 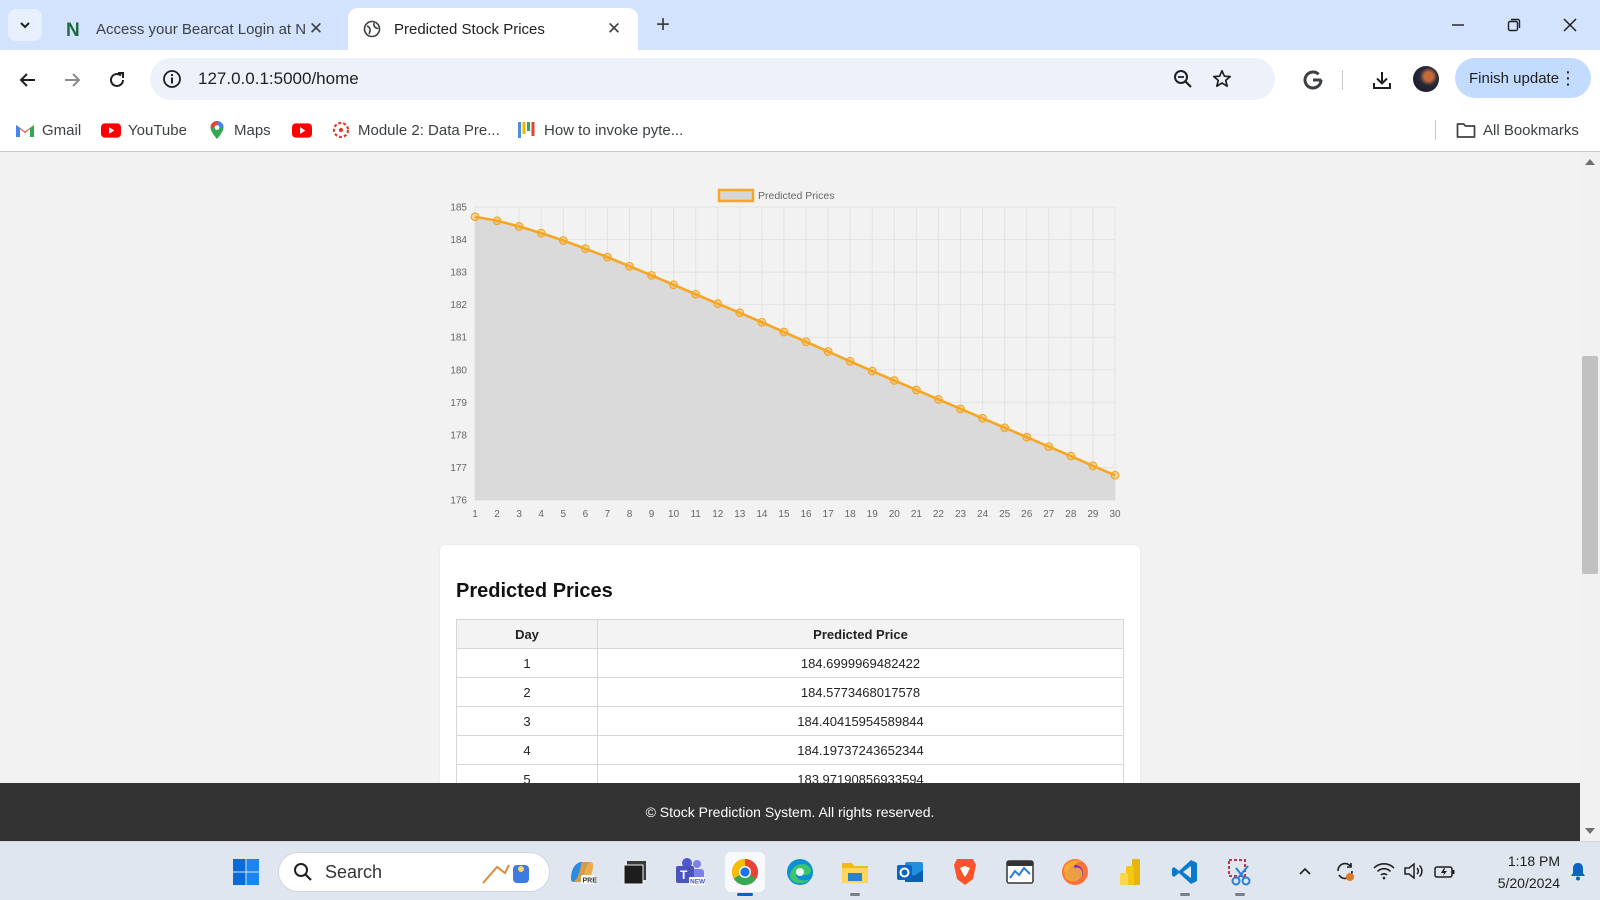 What do you see at coordinates (663, 24) in the screenshot?
I see `new-tab-button: +` at bounding box center [663, 24].